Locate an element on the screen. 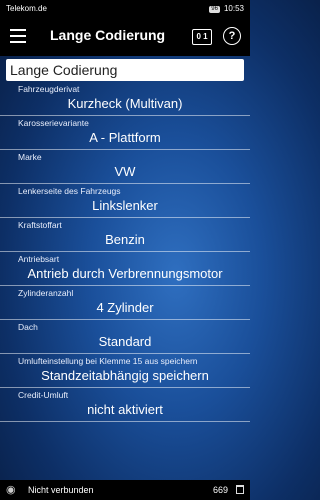 This screenshot has height=500, width=320. field-value: Antrieb durch Verbrennungsmotor is located at coordinates (125, 273).